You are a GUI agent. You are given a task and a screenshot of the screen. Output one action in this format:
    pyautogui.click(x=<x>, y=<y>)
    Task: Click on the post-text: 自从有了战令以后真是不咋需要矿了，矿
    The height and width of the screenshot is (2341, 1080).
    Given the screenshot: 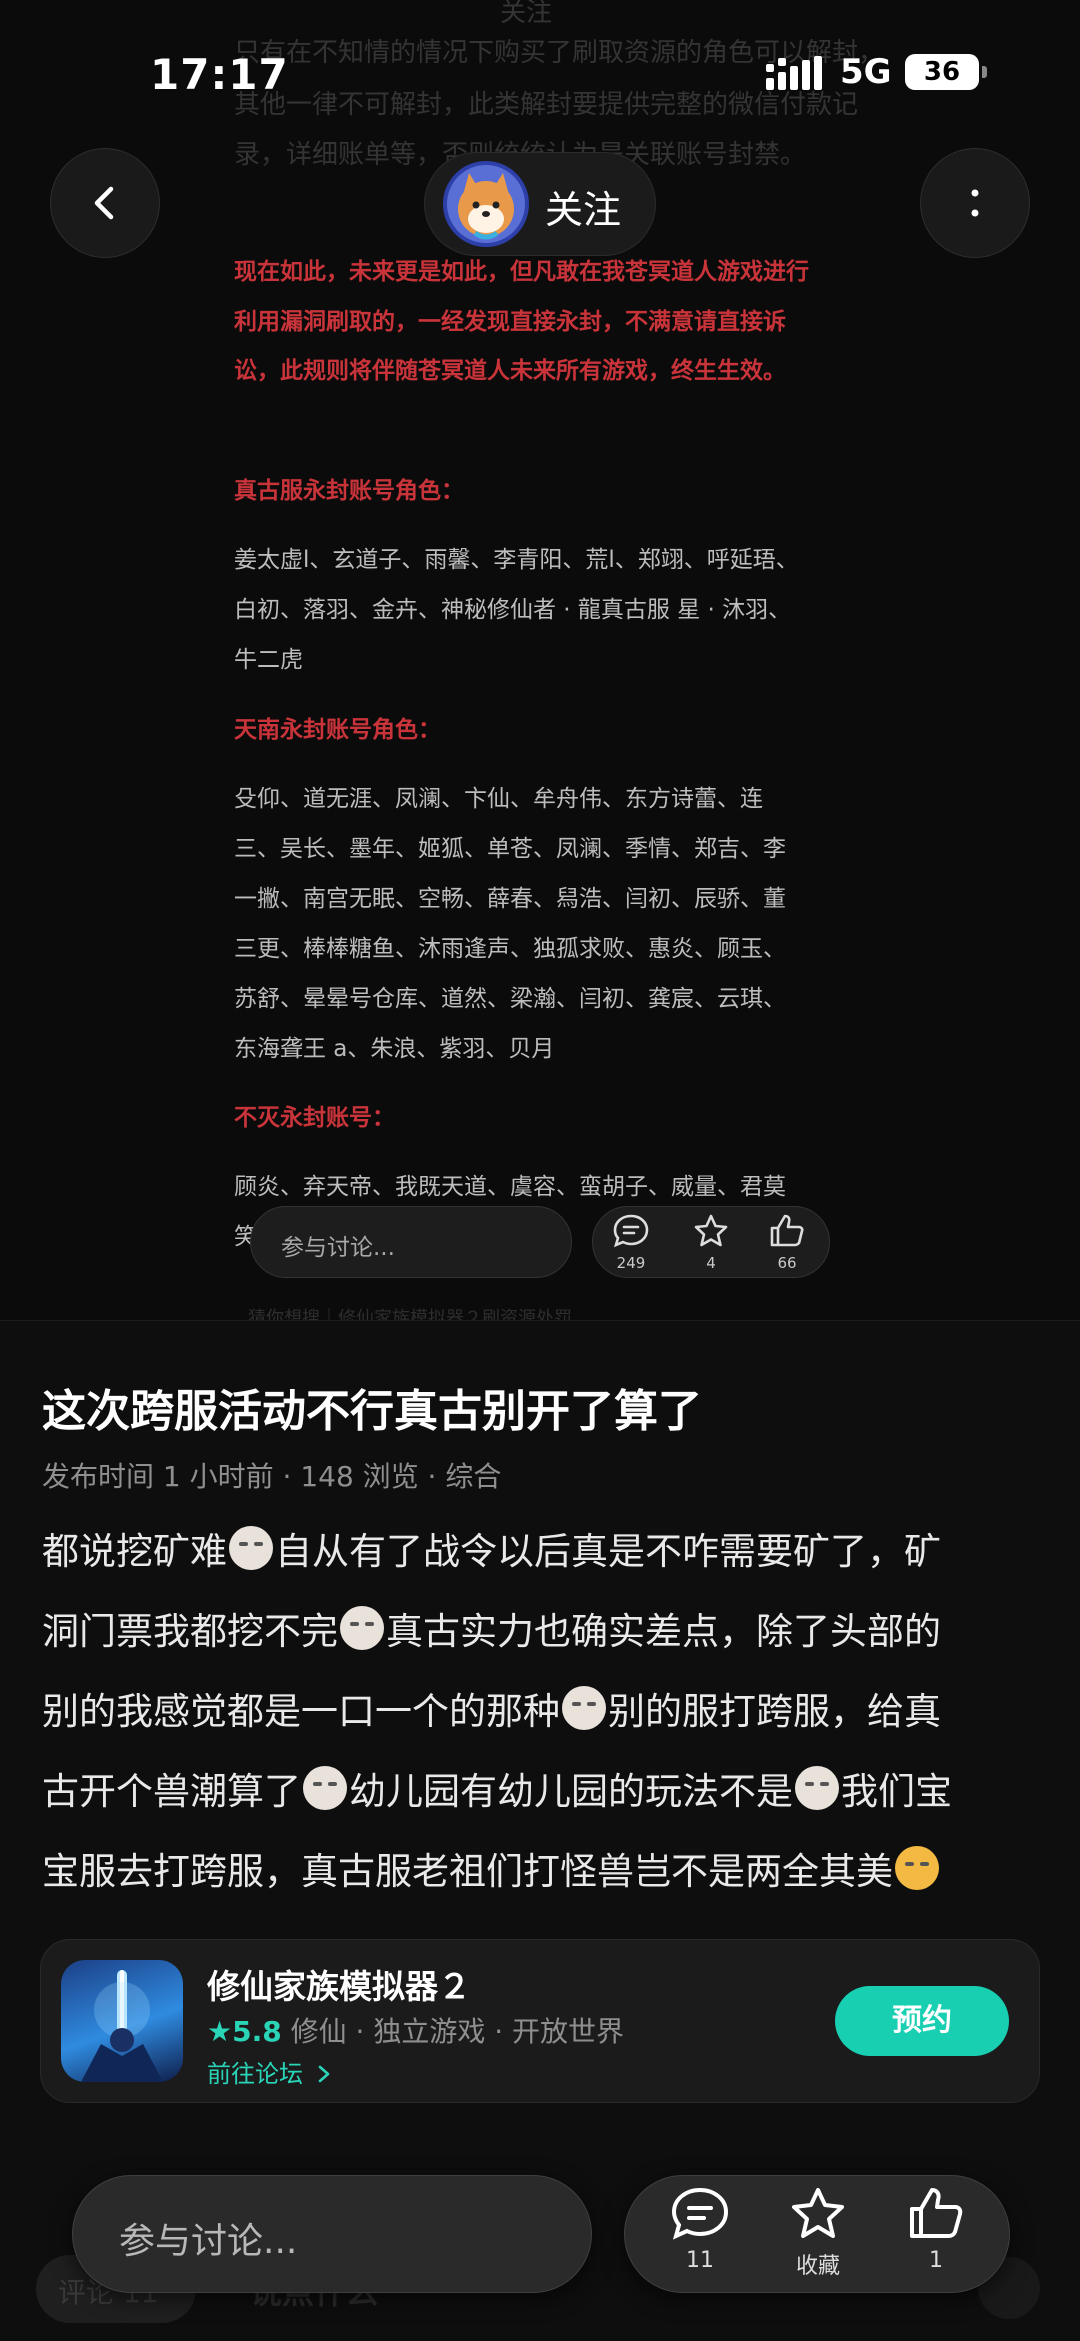 What is the action you would take?
    pyautogui.click(x=608, y=1551)
    